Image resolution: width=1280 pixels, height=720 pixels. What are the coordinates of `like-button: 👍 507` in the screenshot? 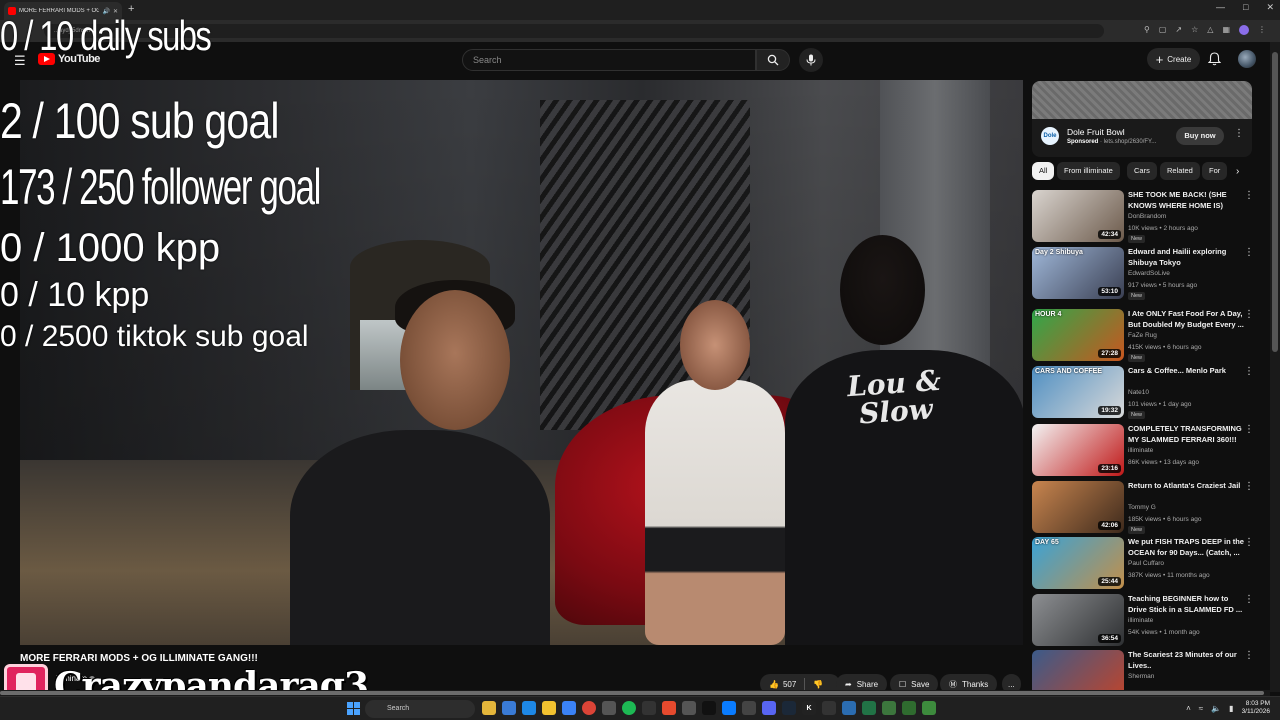 It's located at (782, 684).